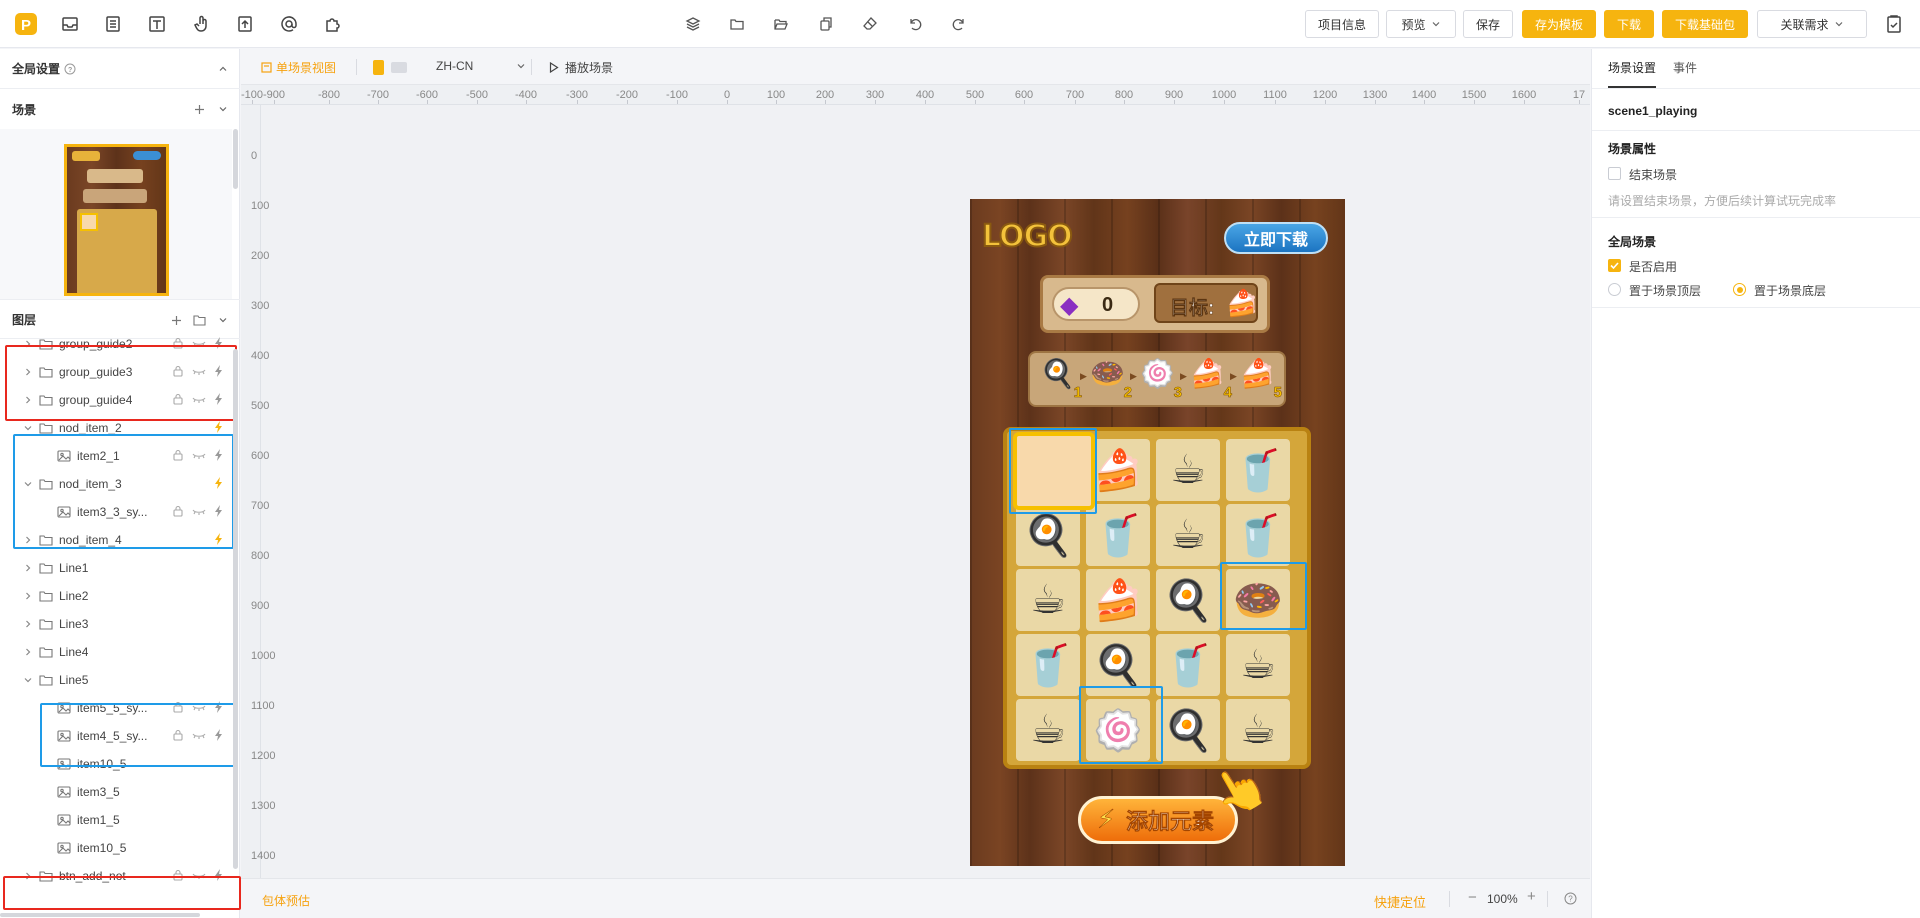 Image resolution: width=1920 pixels, height=918 pixels. Describe the element at coordinates (116, 220) in the screenshot. I see `scene-thumbnail` at that location.